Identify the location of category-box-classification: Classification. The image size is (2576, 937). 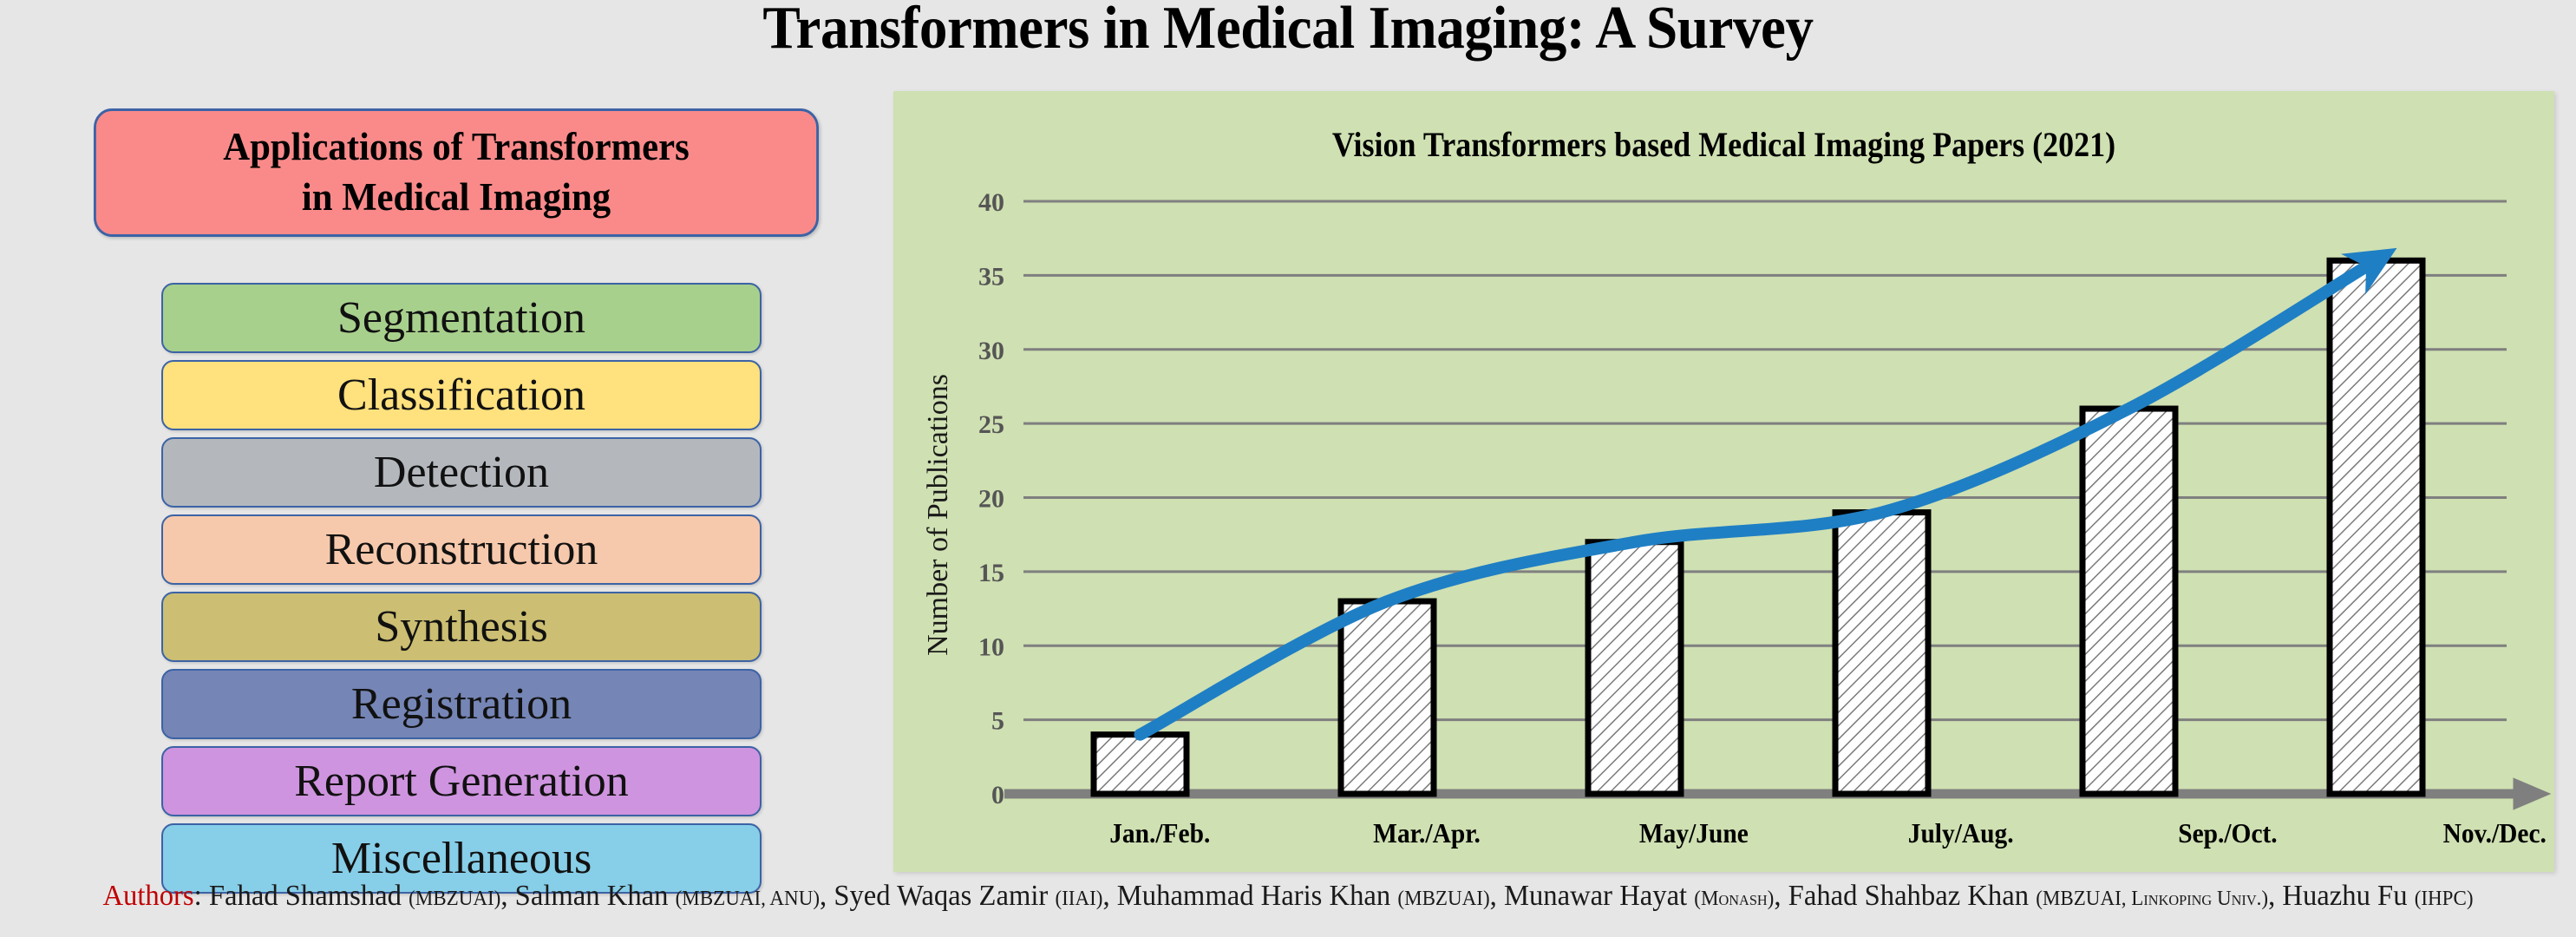
(461, 395).